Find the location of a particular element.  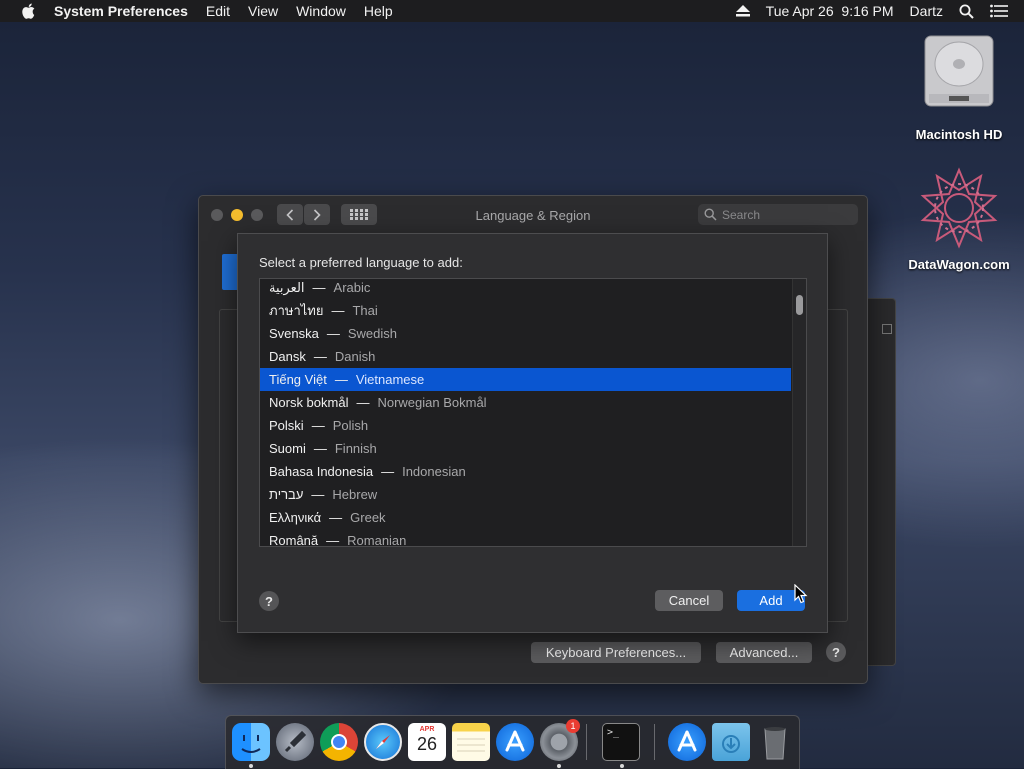

desktop-icon-label: DataWagon.com is located at coordinates (959, 264).